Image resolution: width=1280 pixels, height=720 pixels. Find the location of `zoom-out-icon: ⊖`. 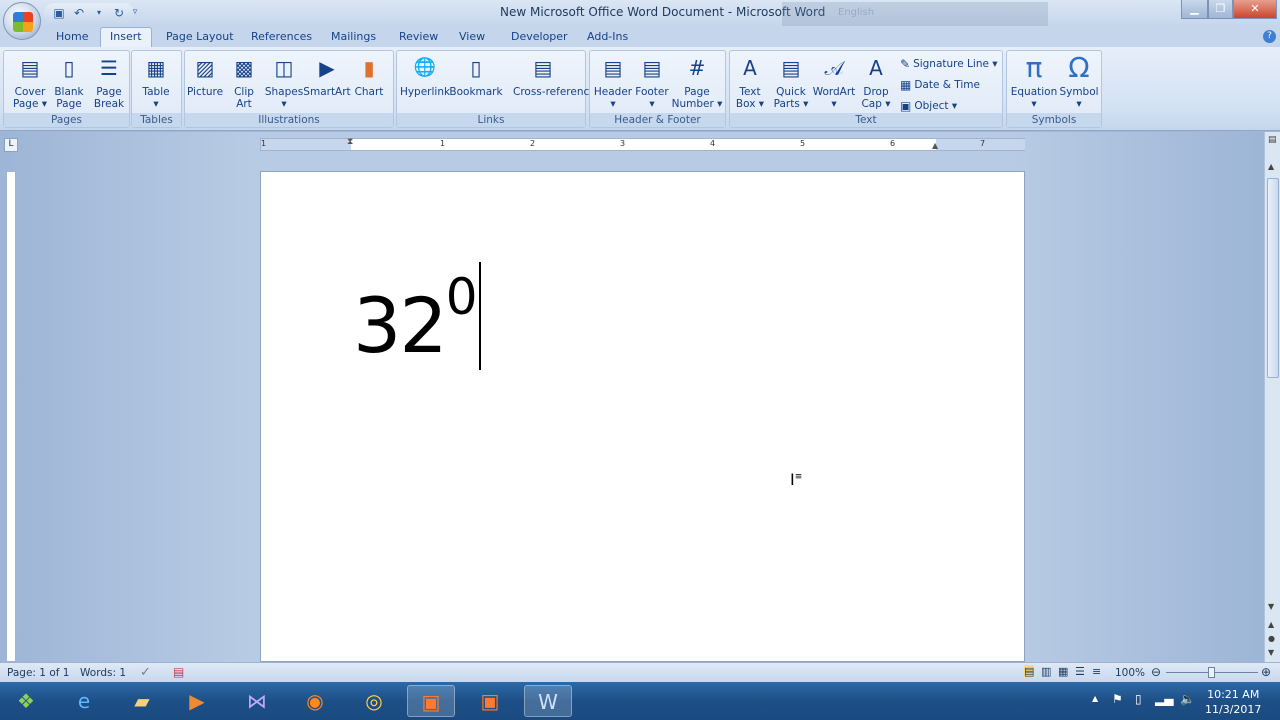

zoom-out-icon: ⊖ is located at coordinates (1156, 672).